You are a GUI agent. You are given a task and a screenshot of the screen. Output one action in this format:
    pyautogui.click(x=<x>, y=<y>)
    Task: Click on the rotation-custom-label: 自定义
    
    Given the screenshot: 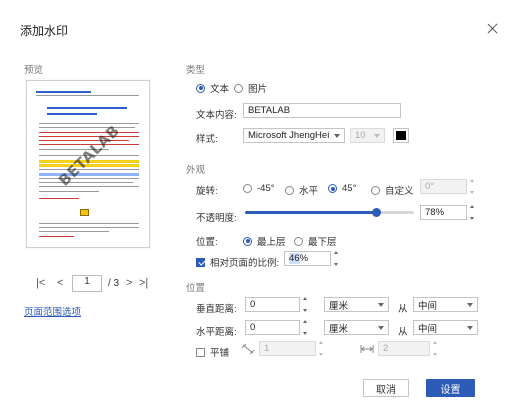 What is the action you would take?
    pyautogui.click(x=399, y=191)
    